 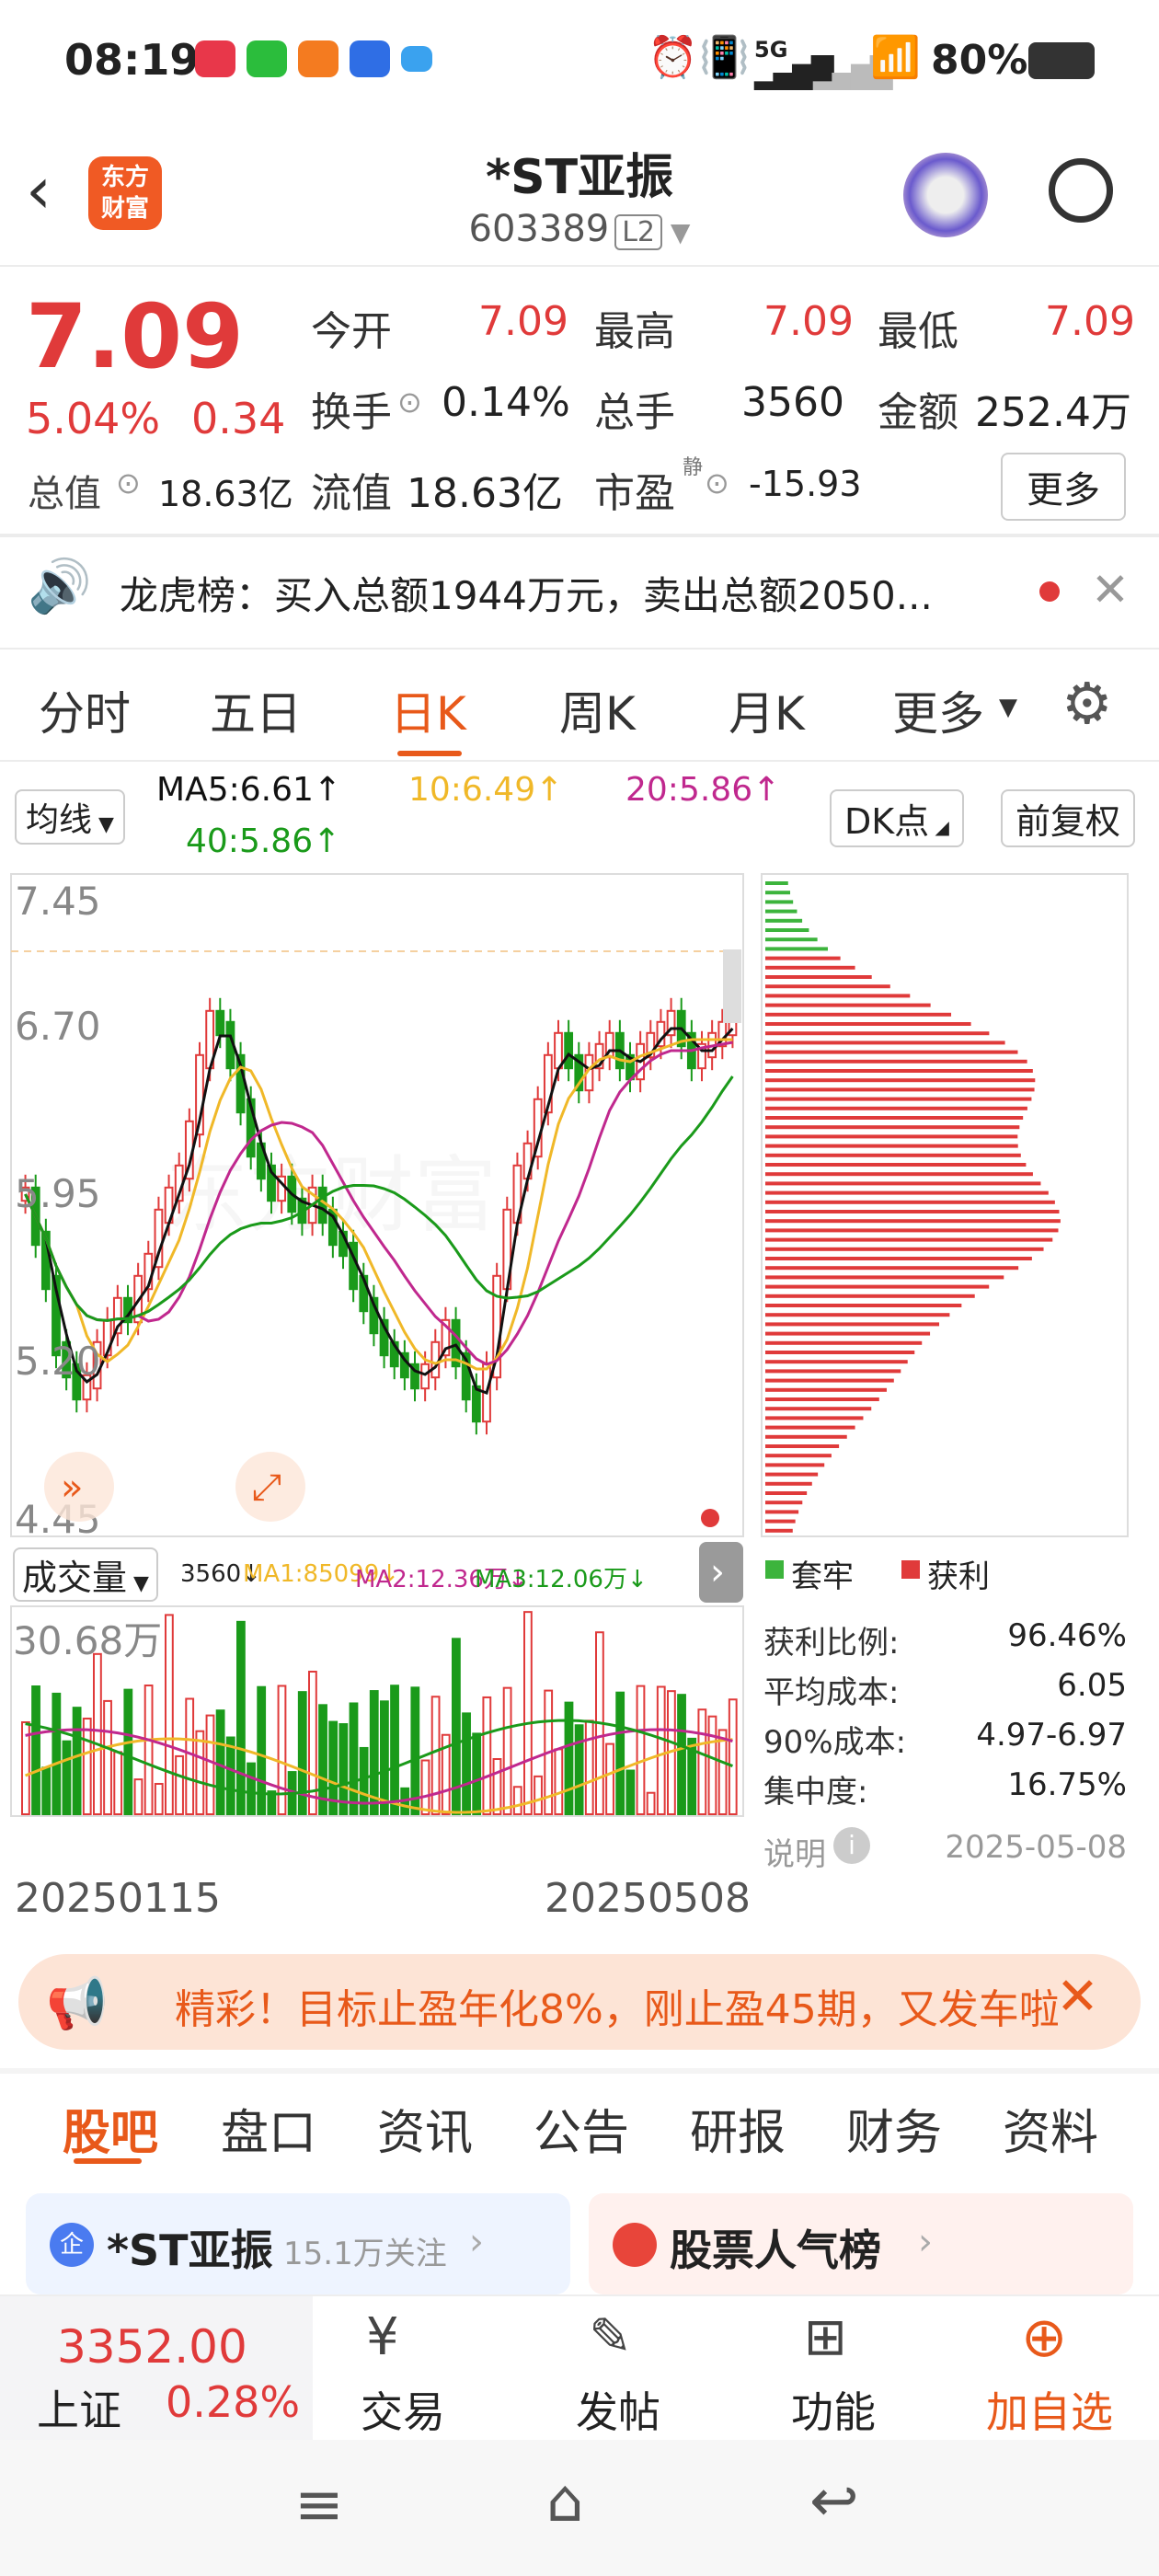 I want to click on y-tick: 5.20, so click(x=58, y=1361).